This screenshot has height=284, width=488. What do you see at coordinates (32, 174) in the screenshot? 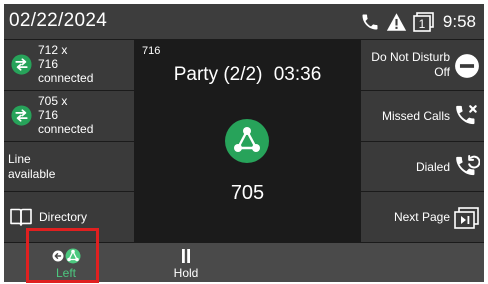
I see `line-status: available` at bounding box center [32, 174].